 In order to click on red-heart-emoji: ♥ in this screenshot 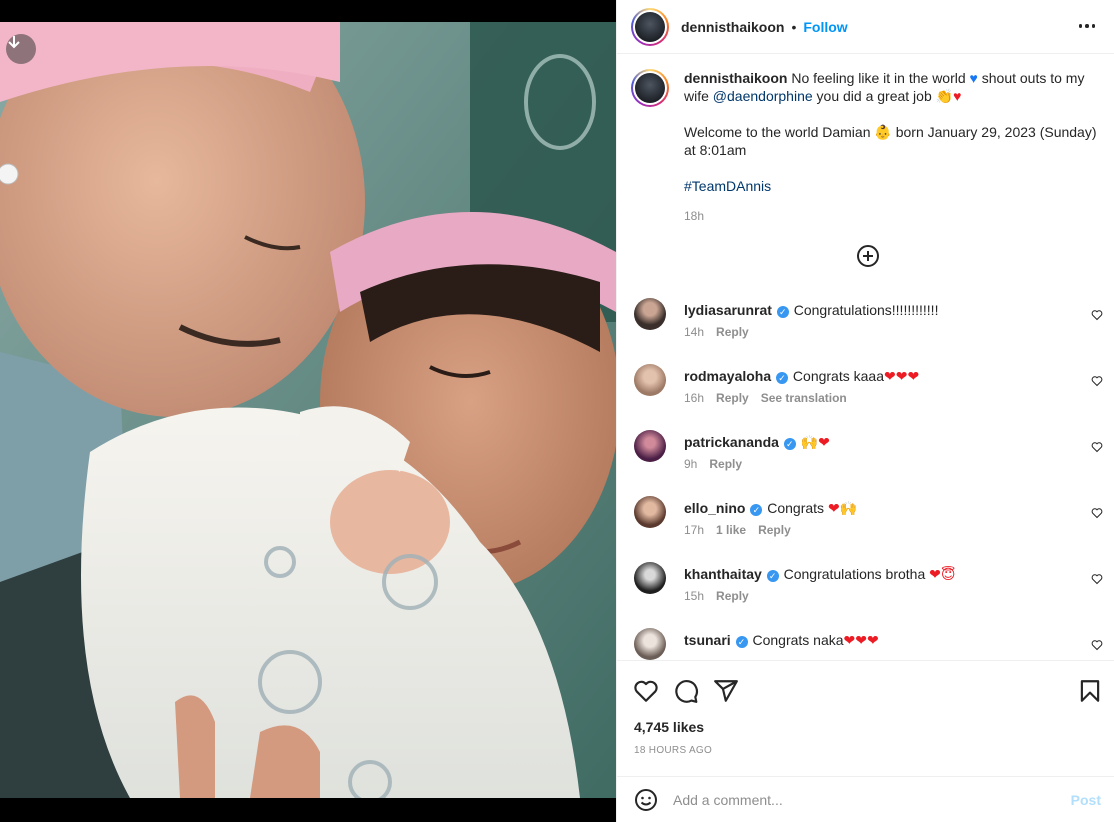, I will do `click(957, 96)`.